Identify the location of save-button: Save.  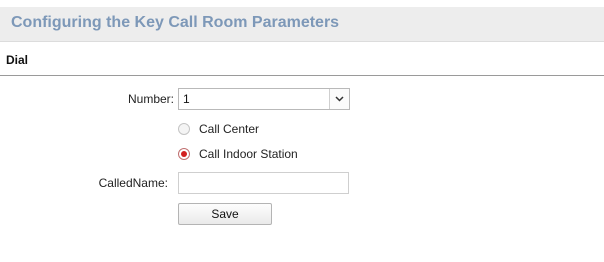
(225, 214).